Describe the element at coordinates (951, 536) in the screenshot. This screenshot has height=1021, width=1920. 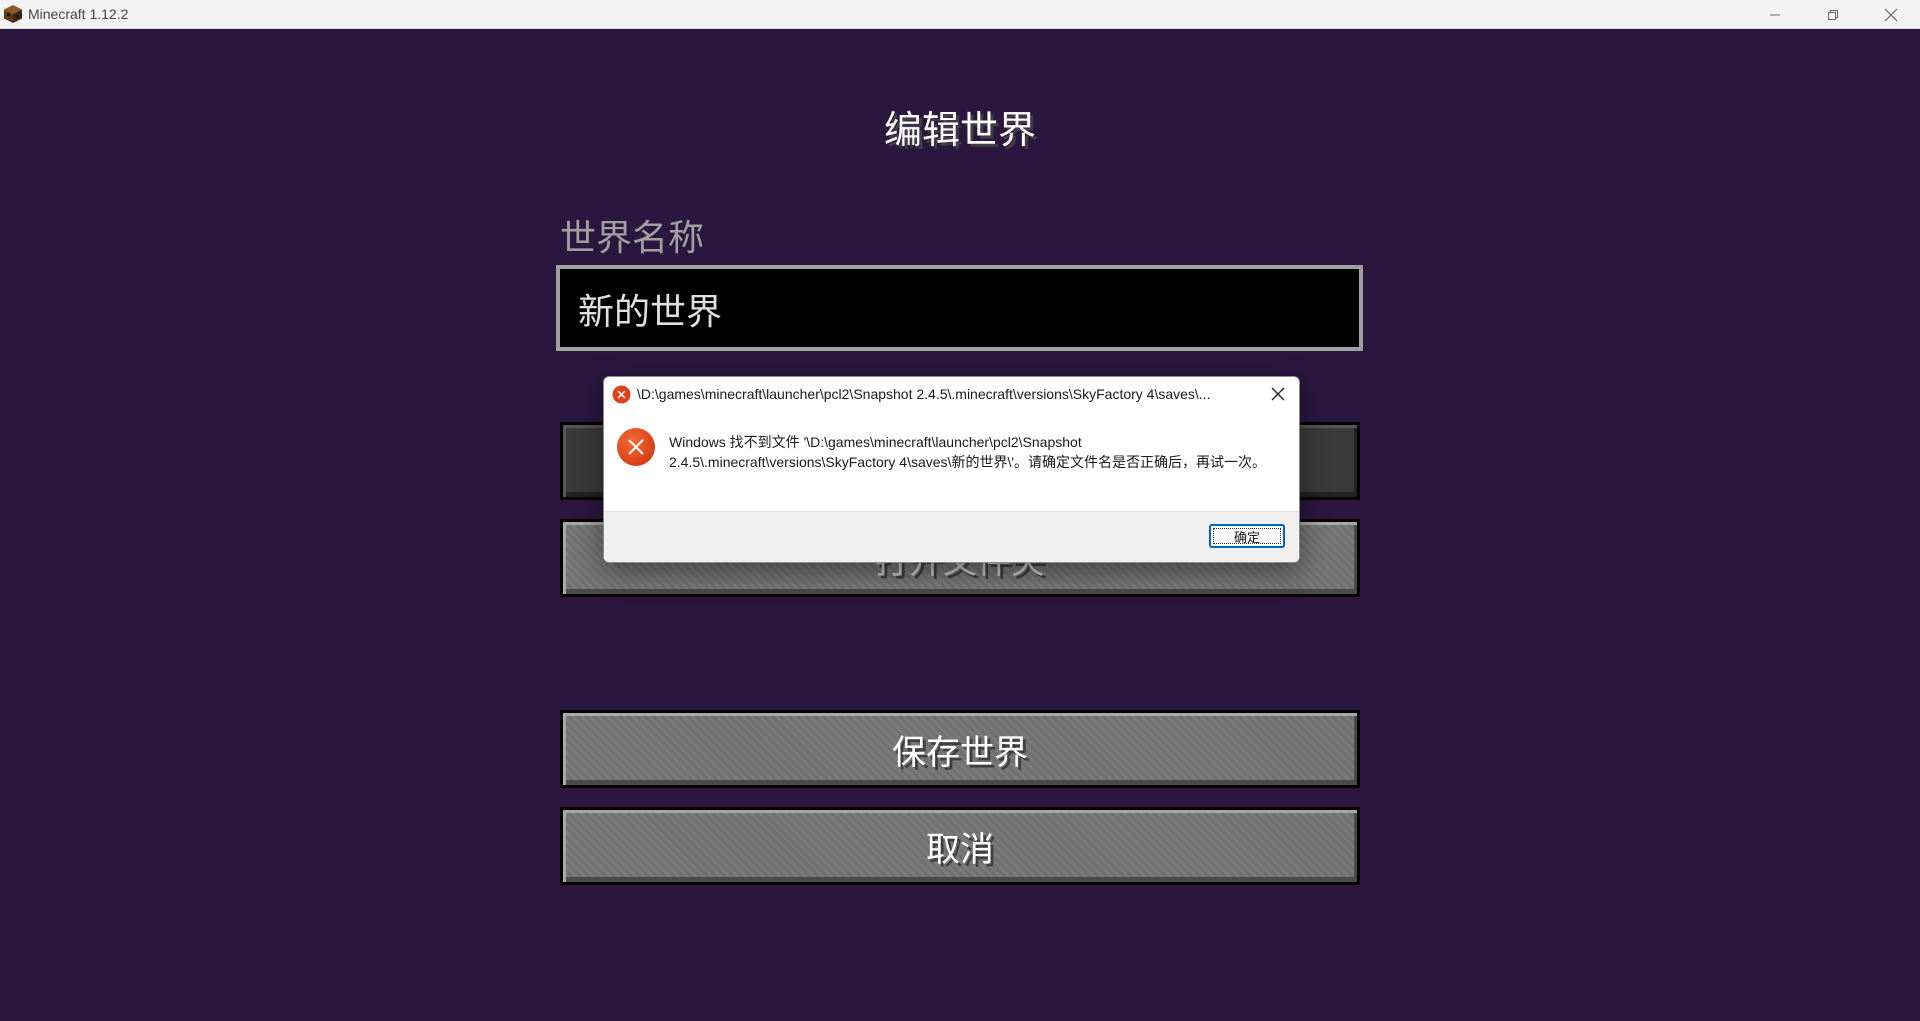
I see `dialog-footer: 确定` at that location.